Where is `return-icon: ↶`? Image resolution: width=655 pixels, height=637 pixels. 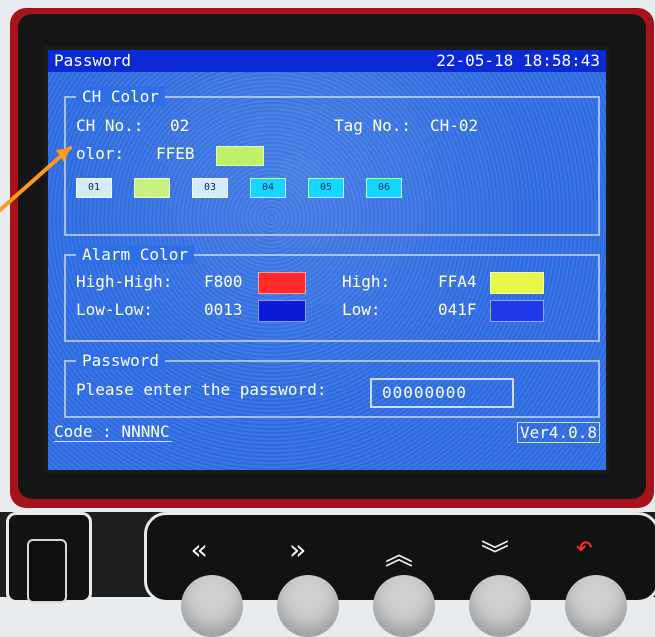 return-icon: ↶ is located at coordinates (584, 546).